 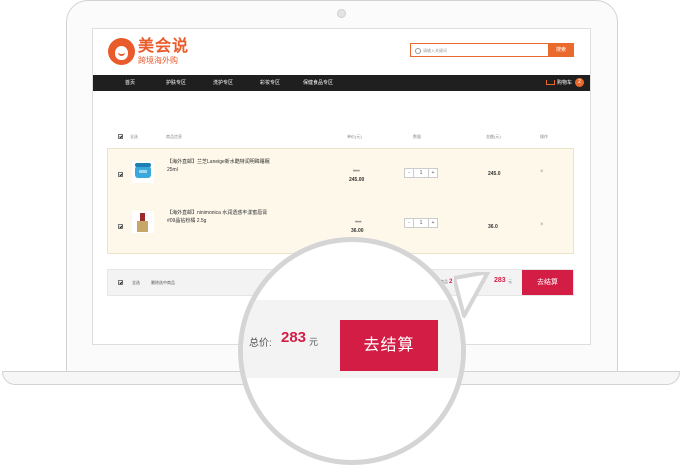 I want to click on zoom-total-unit: 元, so click(x=314, y=342).